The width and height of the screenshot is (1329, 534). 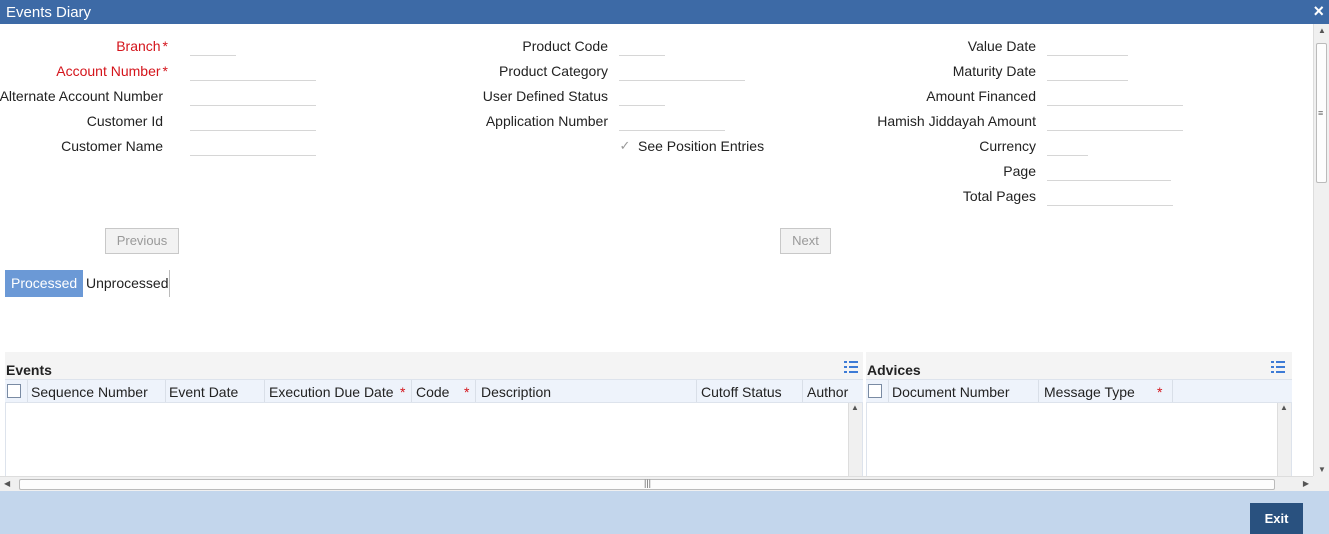 I want to click on amount-financed-input, so click(x=1115, y=95).